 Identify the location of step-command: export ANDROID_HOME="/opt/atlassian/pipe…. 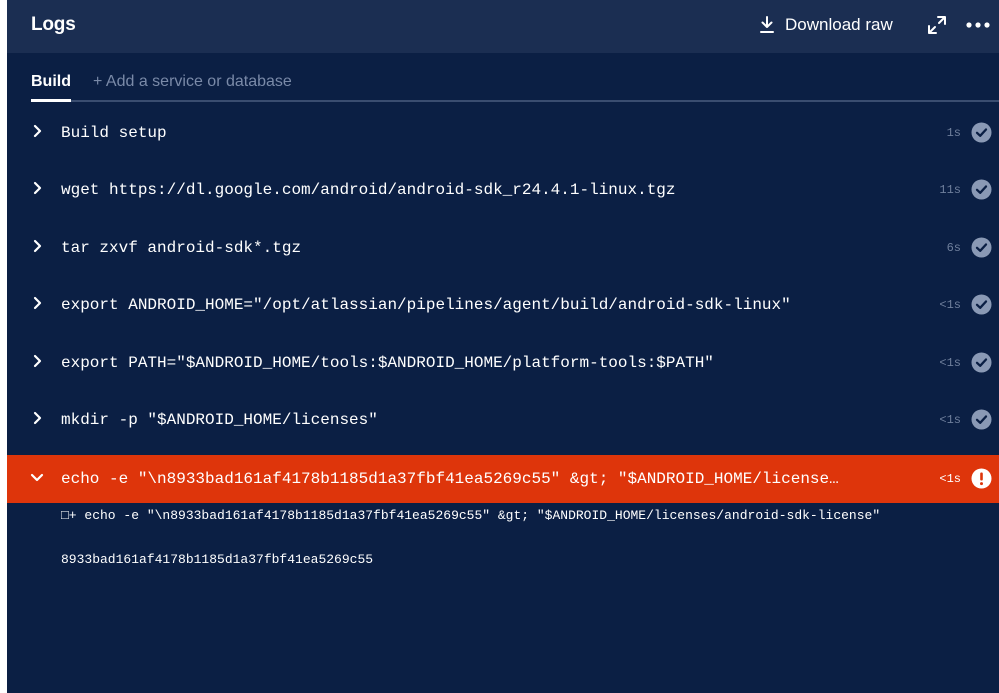
(426, 305).